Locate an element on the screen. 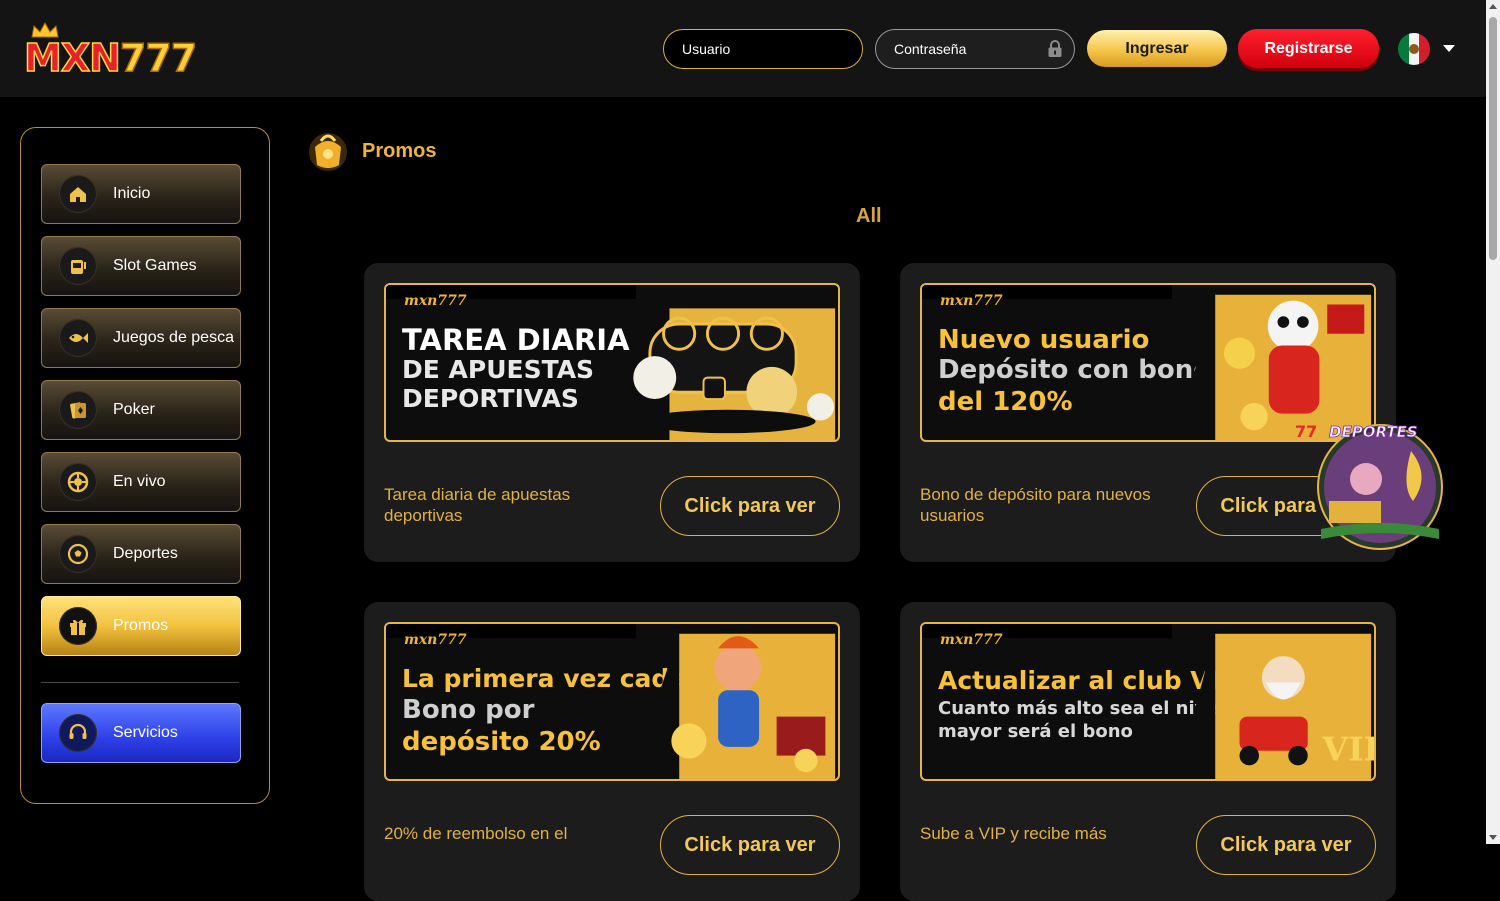 The width and height of the screenshot is (1500, 901). password-input is located at coordinates (975, 49).